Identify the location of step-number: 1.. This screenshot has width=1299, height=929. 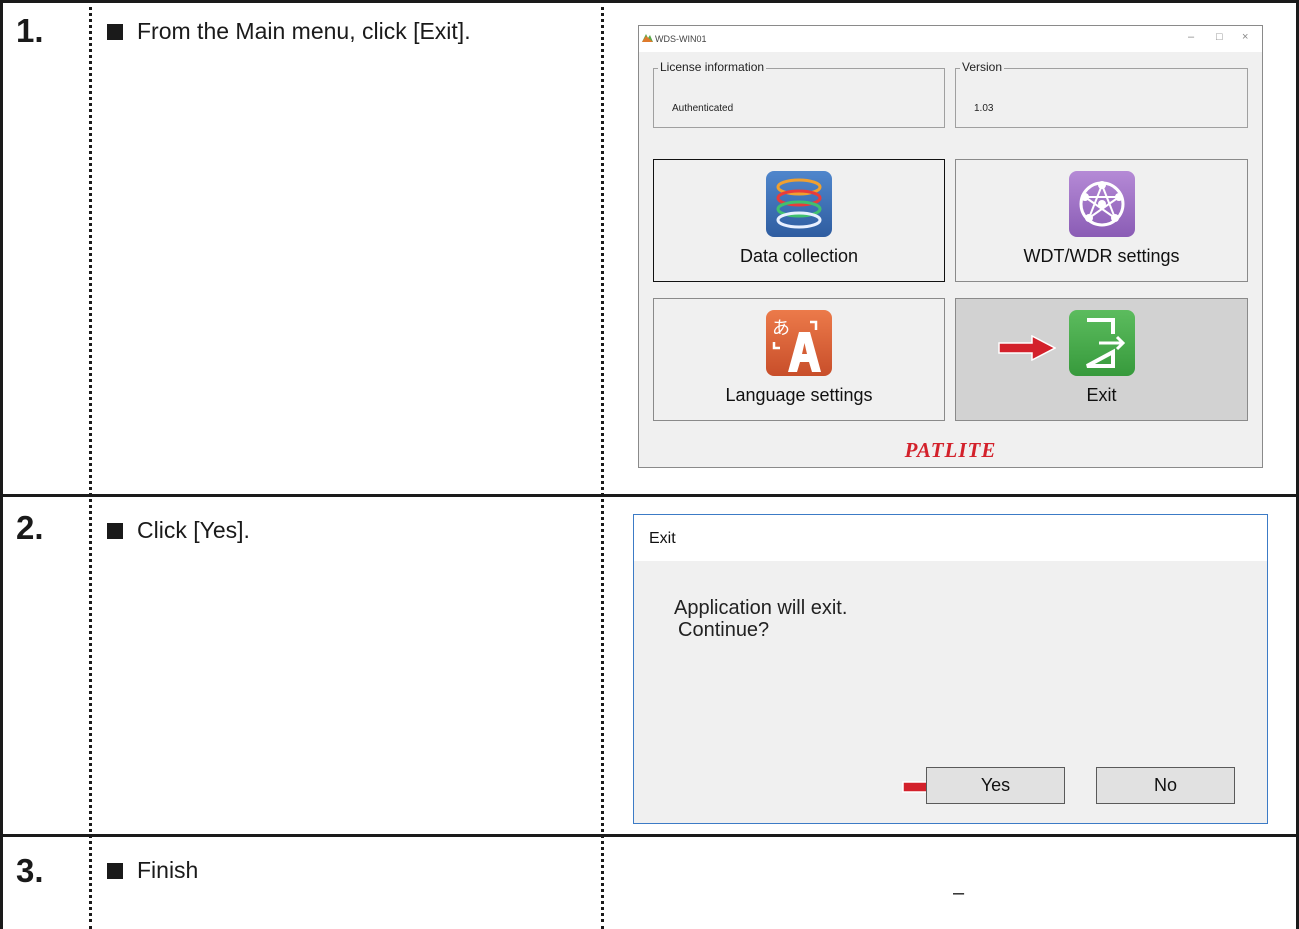
(30, 30).